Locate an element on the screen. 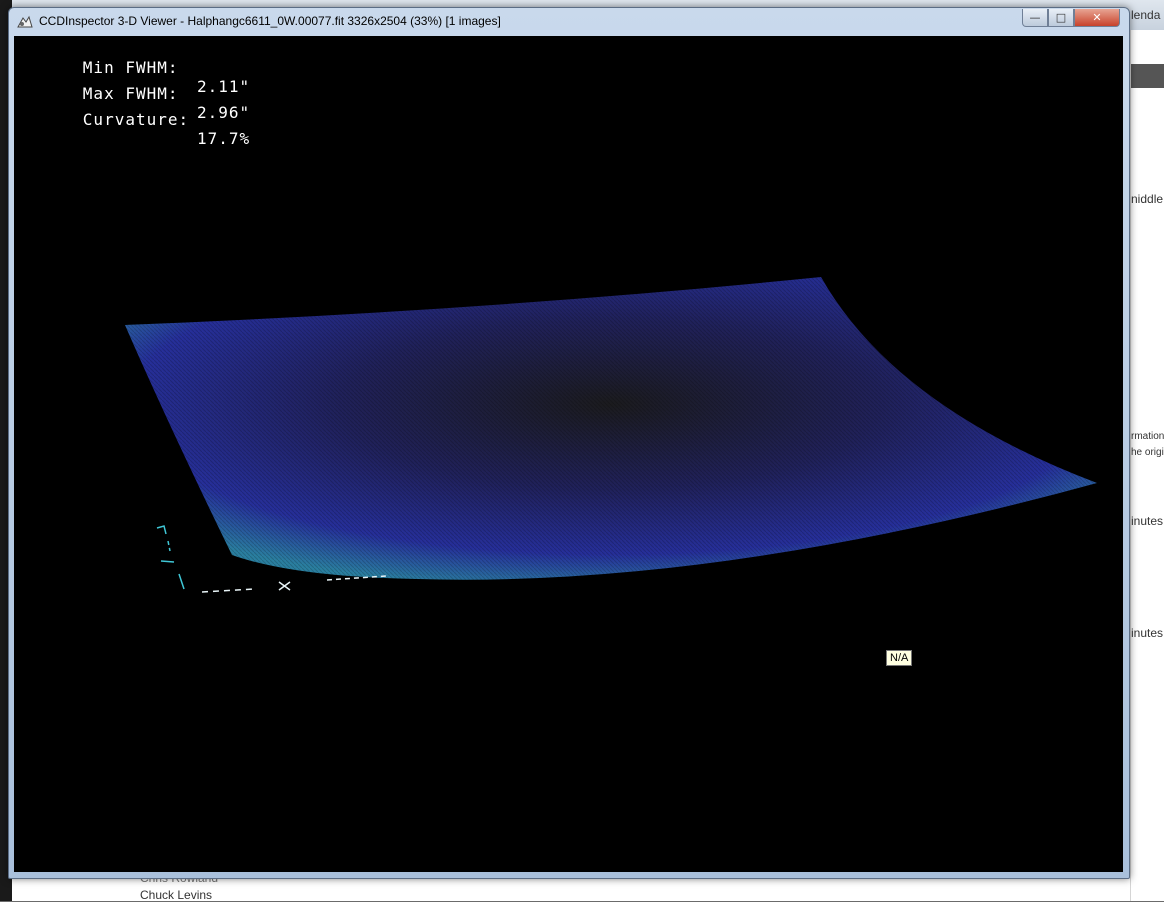 Image resolution: width=1164 pixels, height=902 pixels. close-icon: ✕ is located at coordinates (1097, 17).